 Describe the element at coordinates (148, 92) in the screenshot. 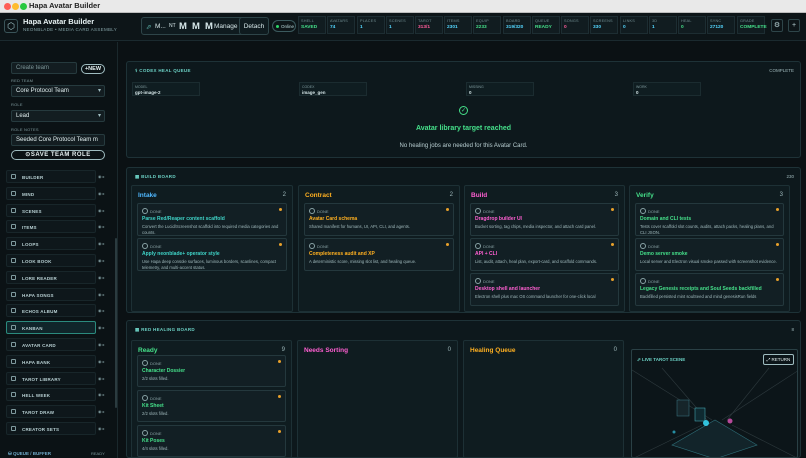

I see `heal-stat-value: gpt-image-2` at that location.